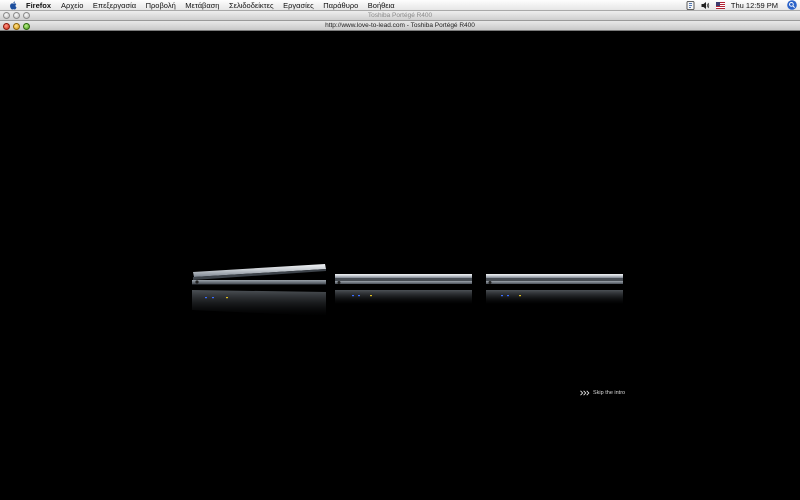 This screenshot has width=800, height=500. What do you see at coordinates (609, 393) in the screenshot?
I see `skip-intro-label: Skip the intro` at bounding box center [609, 393].